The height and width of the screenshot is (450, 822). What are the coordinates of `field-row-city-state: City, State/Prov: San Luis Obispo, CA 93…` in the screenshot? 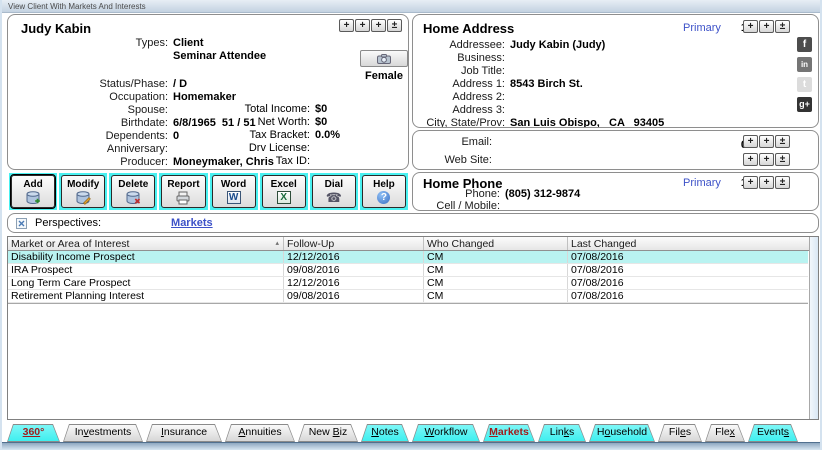 It's located at (615, 122).